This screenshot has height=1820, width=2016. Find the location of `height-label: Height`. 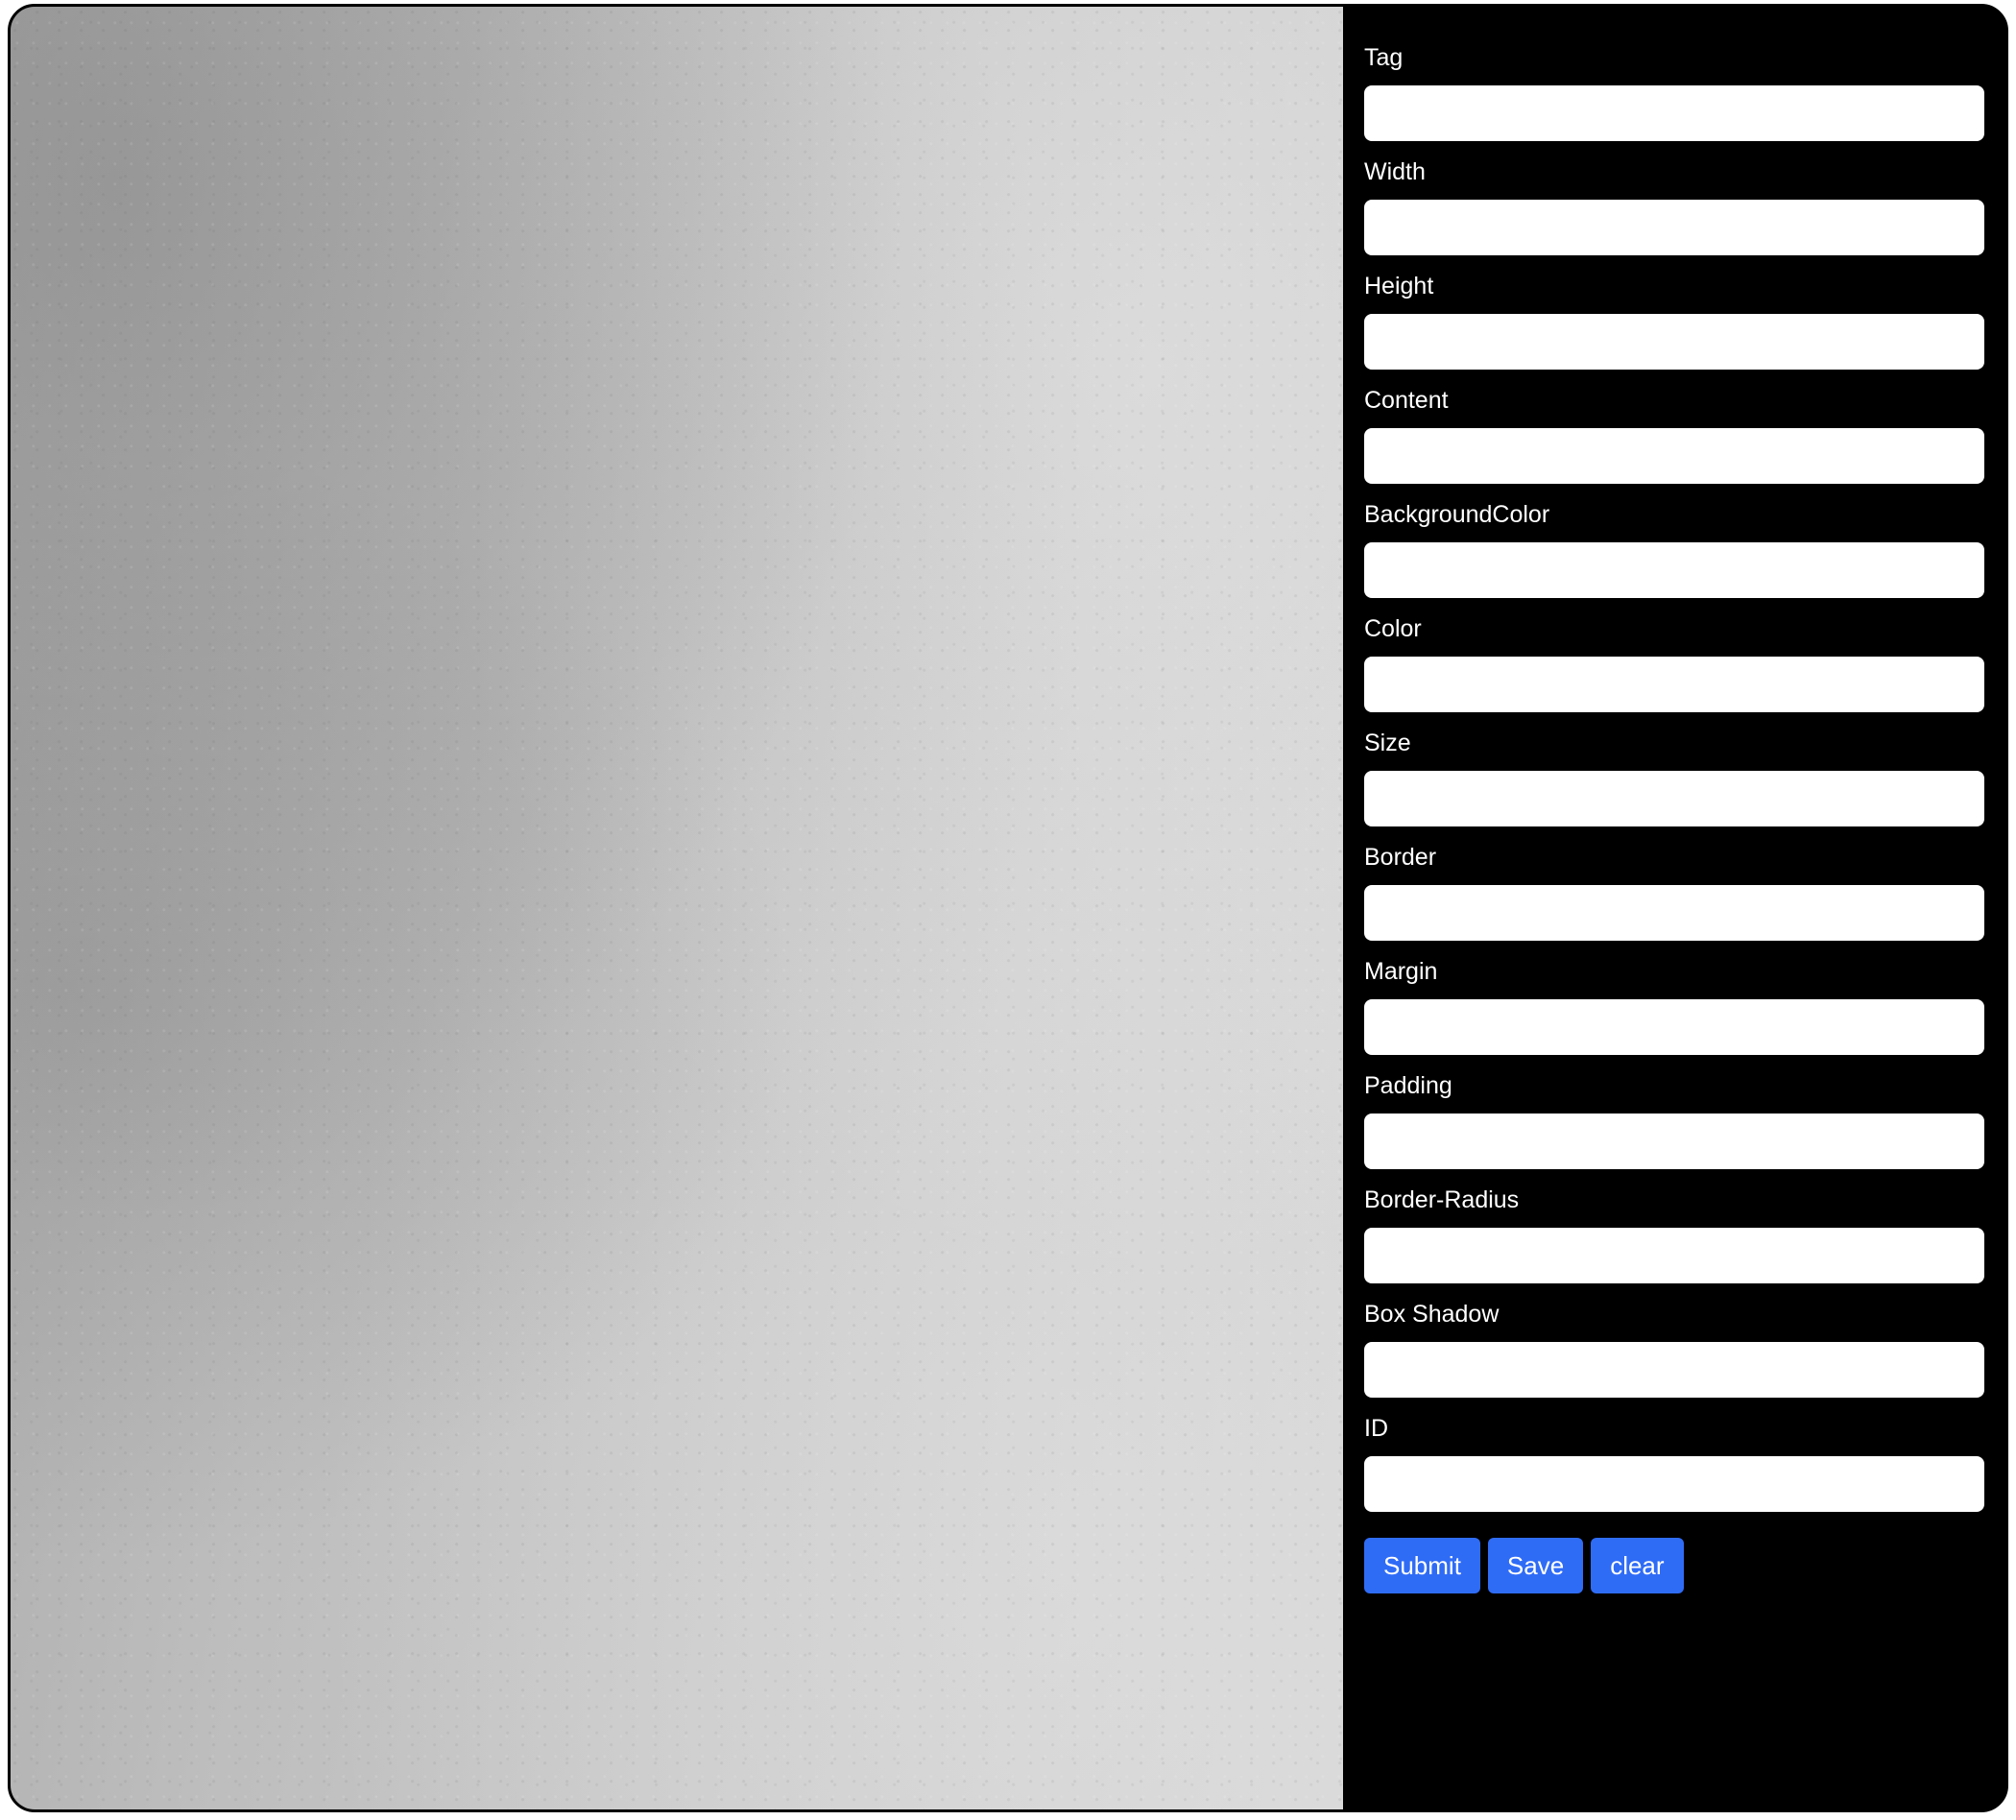

height-label: Height is located at coordinates (1399, 286).